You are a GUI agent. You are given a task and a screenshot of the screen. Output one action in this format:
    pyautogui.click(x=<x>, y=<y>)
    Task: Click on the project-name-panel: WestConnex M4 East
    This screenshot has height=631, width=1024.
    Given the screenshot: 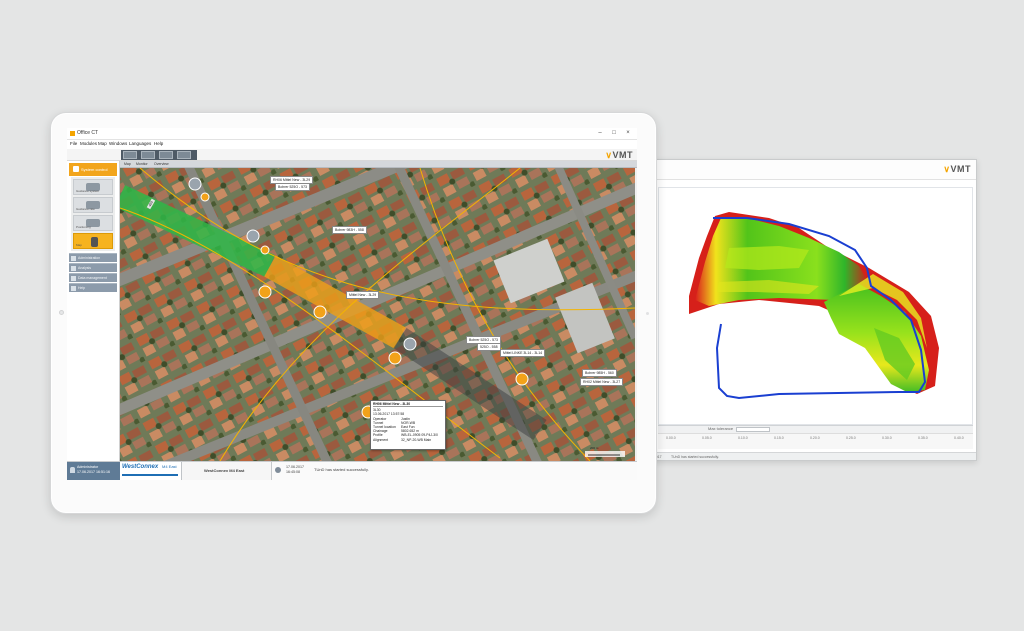 What is the action you would take?
    pyautogui.click(x=227, y=471)
    